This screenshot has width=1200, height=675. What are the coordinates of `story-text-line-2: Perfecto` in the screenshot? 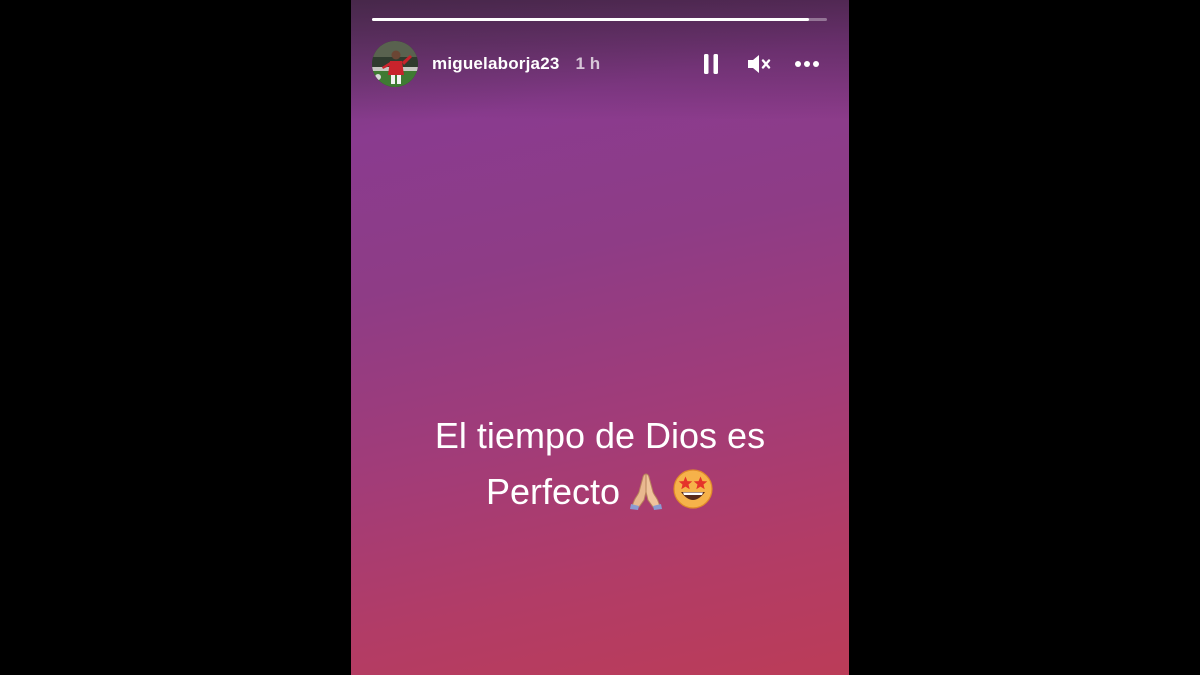 It's located at (553, 491).